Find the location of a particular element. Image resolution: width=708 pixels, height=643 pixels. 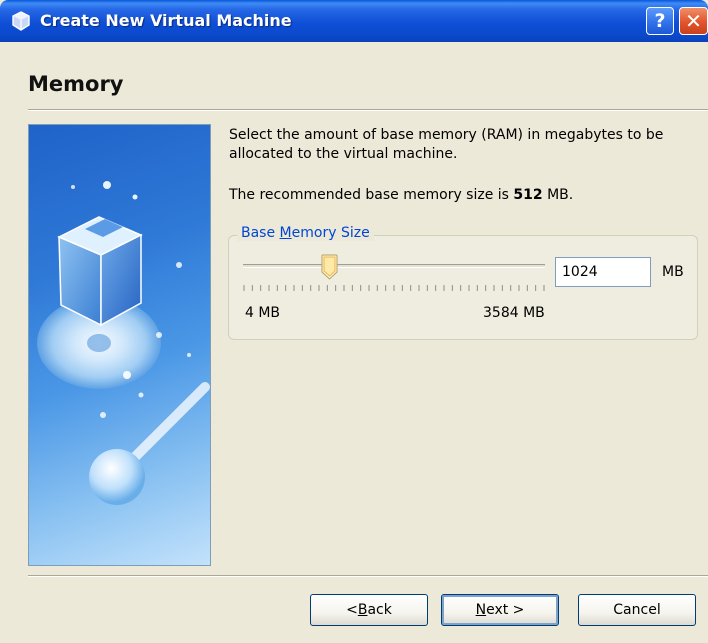

slider-min-label: 4 MB is located at coordinates (263, 313).